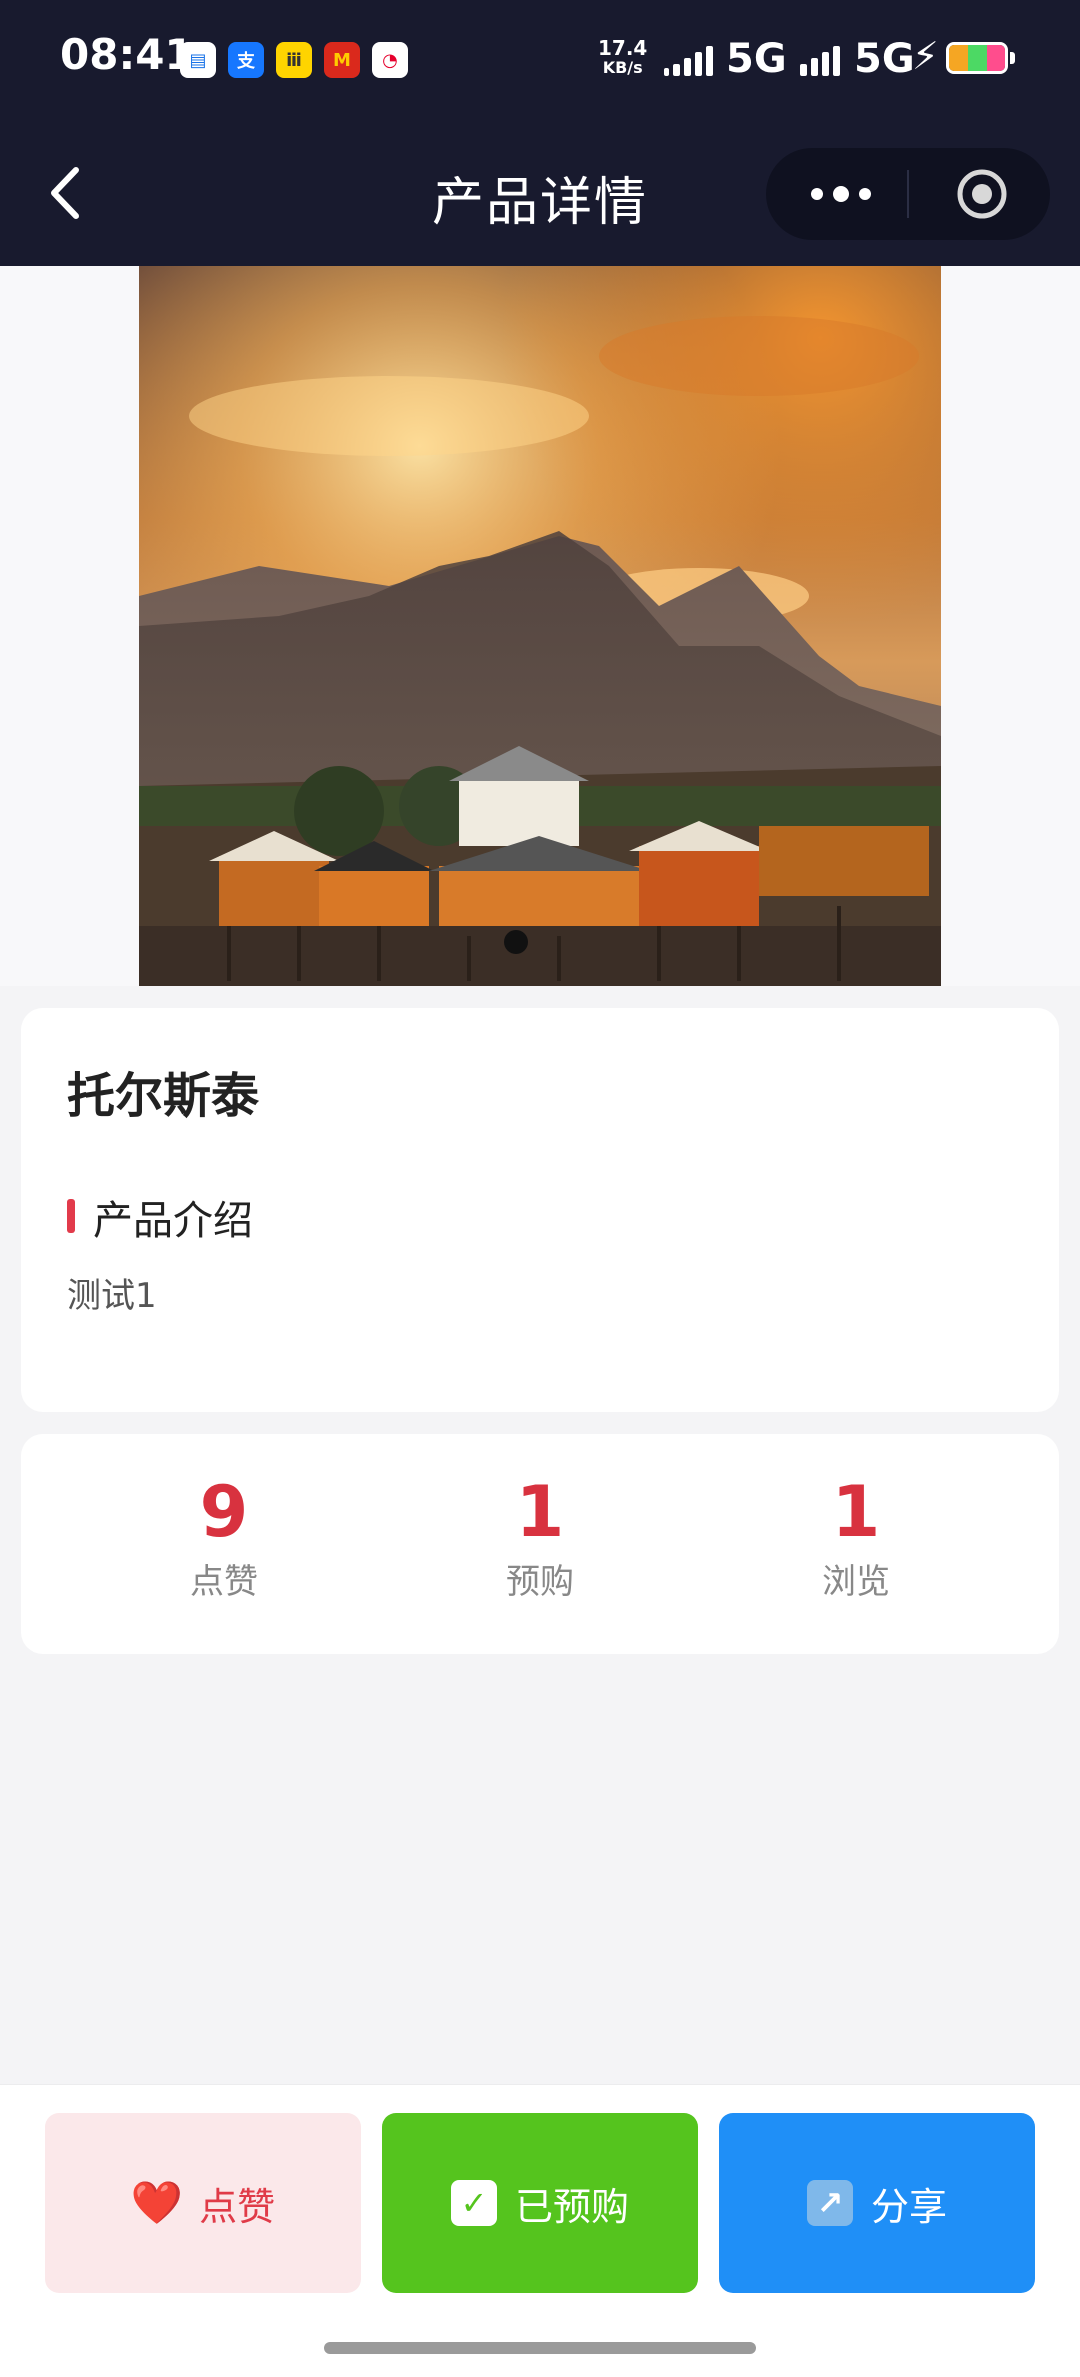  Describe the element at coordinates (977, 58) in the screenshot. I see `battery-icon` at that location.